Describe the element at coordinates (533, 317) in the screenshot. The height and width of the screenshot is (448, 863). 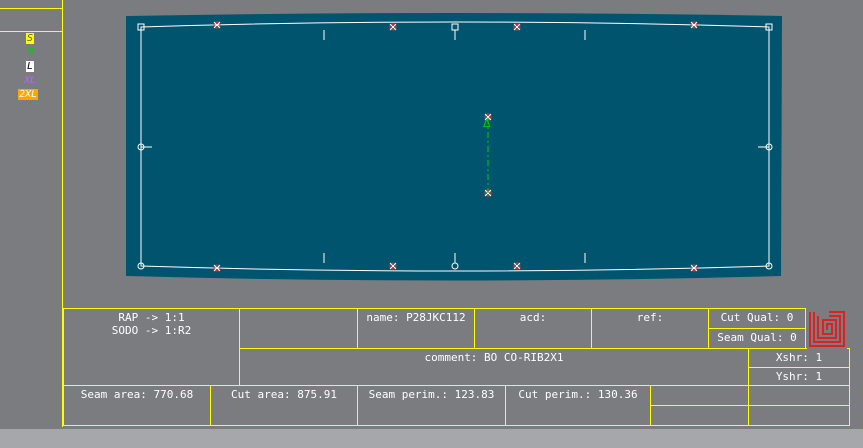
I see `acd-label: acd:` at that location.